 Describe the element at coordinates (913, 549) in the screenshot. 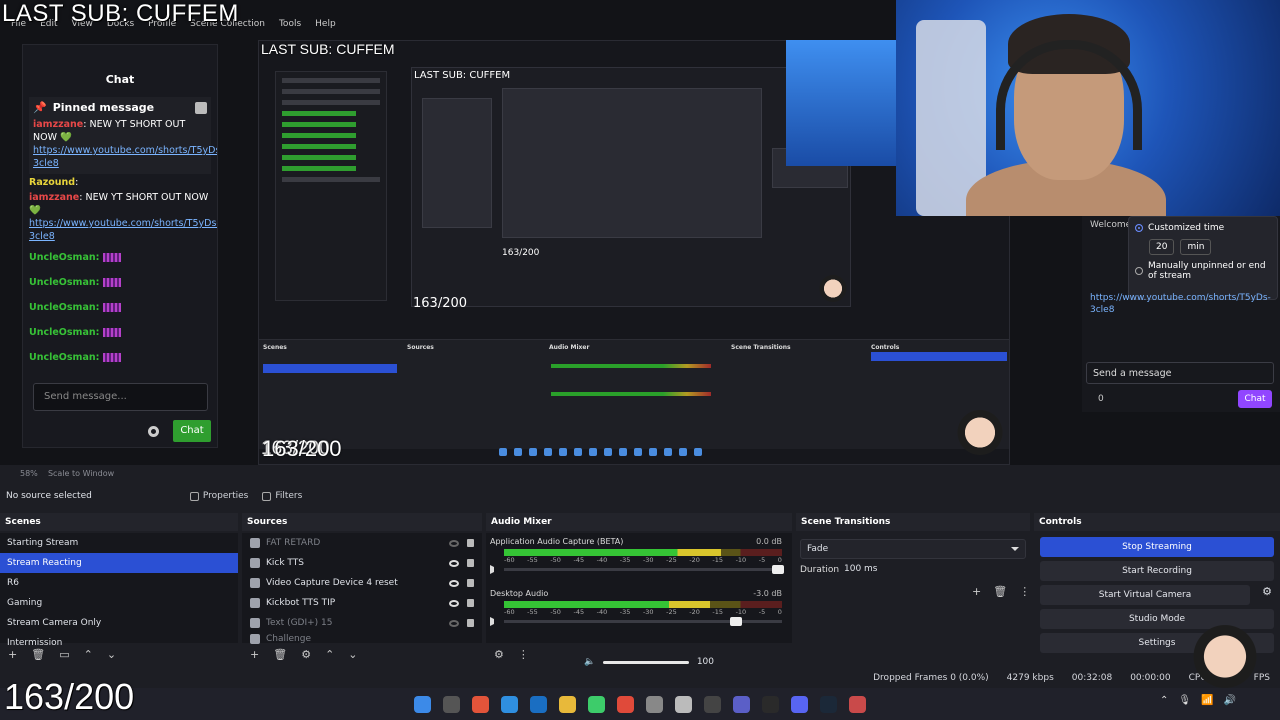

I see `transition-select: Fade` at that location.